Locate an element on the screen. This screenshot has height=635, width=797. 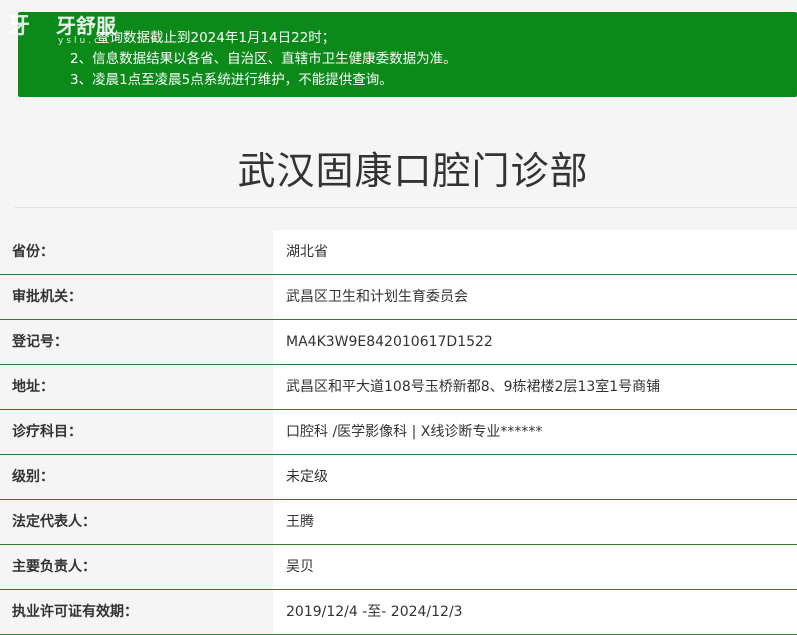
row-value: 武昌区卫生和计划生育委员会 is located at coordinates (535, 297).